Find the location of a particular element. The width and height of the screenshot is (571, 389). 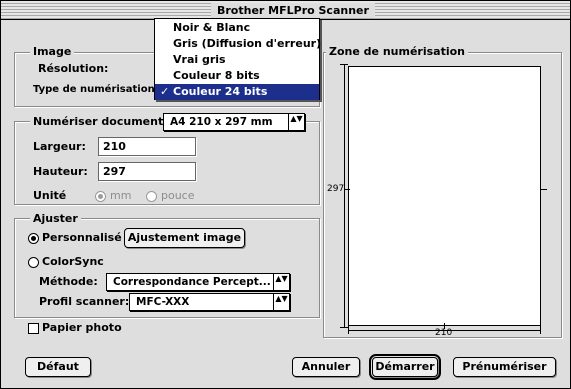

document-size-select: A4 210 x 297 mm ▲▼ is located at coordinates (234, 122).